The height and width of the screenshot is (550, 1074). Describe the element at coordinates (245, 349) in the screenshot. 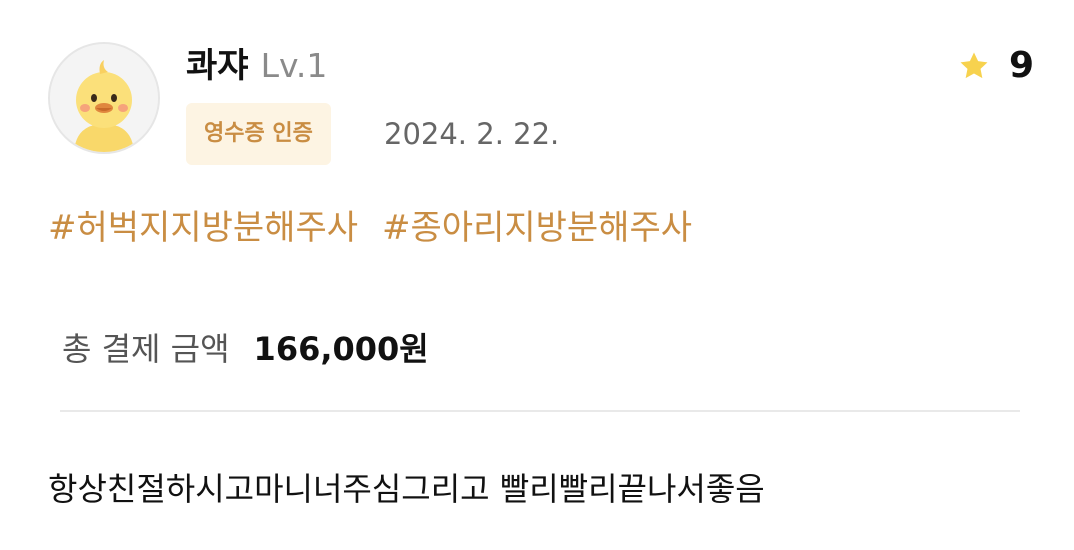

I see `payment-total: 총 결제 금액 166,000원` at that location.